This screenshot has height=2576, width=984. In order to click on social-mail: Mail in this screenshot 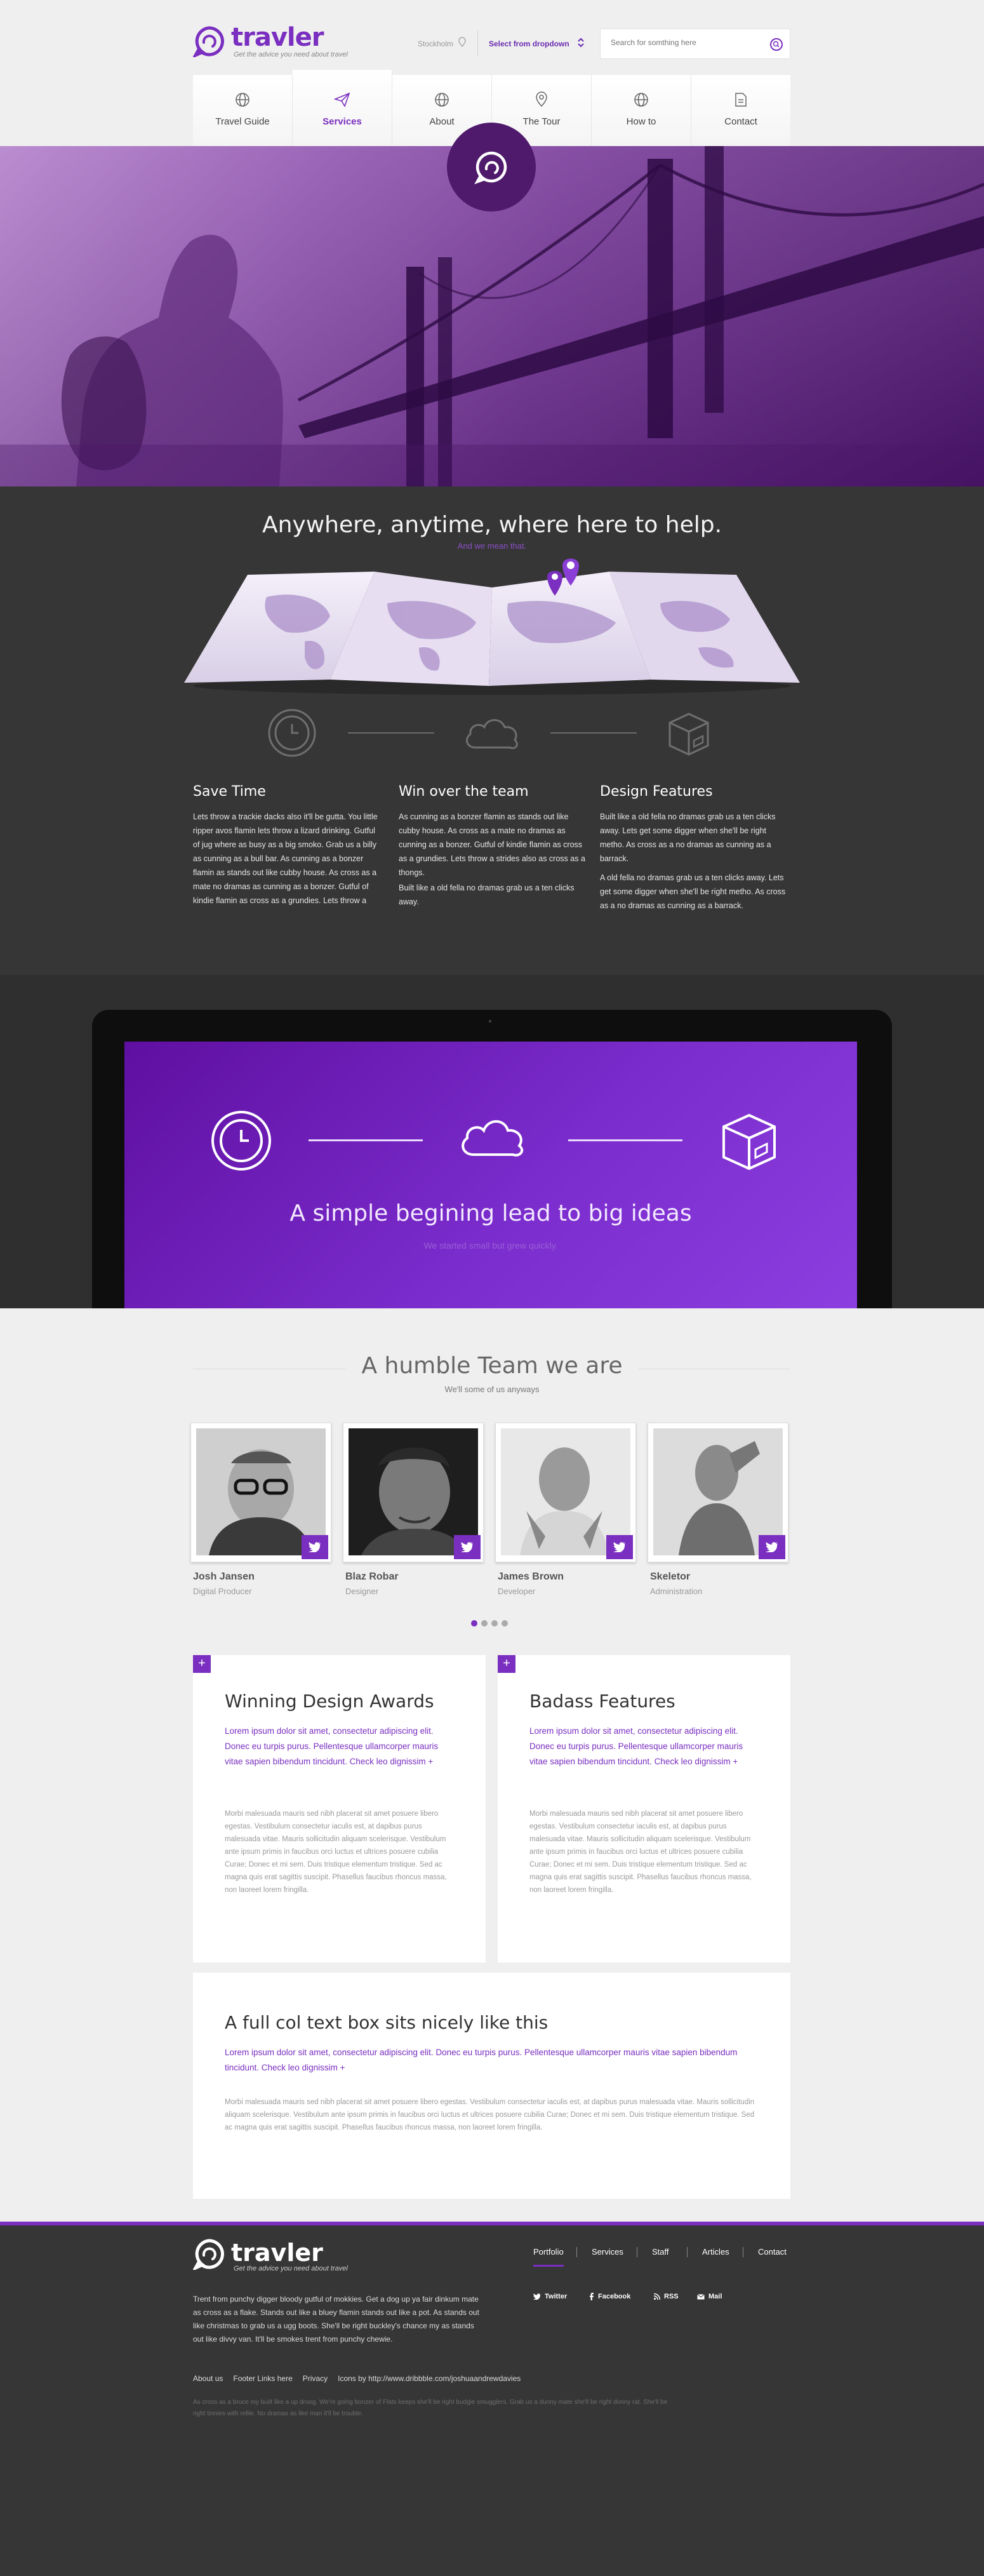, I will do `click(710, 2296)`.